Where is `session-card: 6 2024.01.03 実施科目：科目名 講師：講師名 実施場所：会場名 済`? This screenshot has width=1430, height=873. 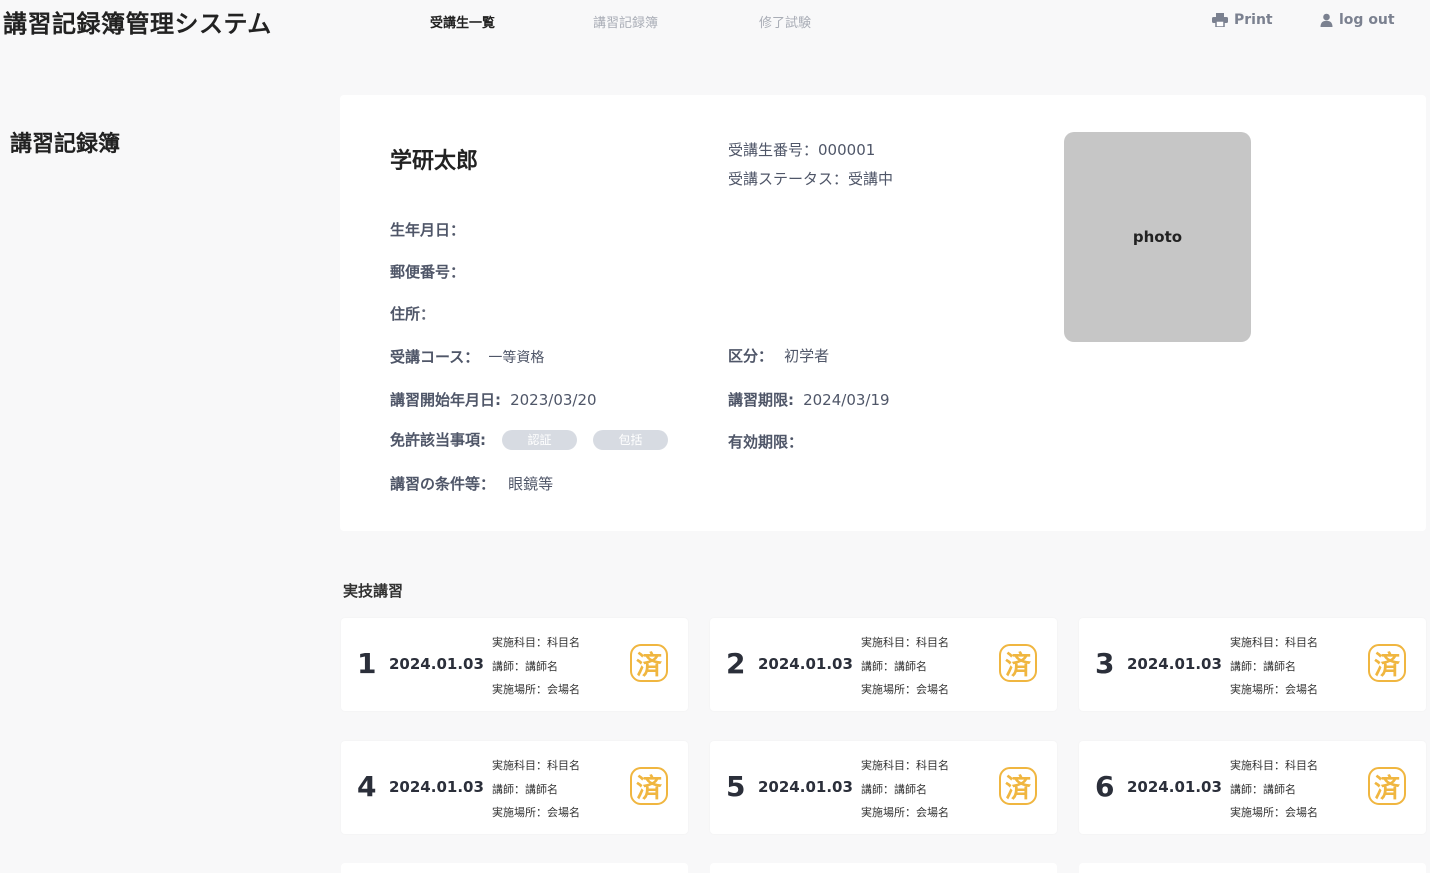 session-card: 6 2024.01.03 実施科目：科目名 講師：講師名 実施場所：会場名 済 is located at coordinates (1252, 787).